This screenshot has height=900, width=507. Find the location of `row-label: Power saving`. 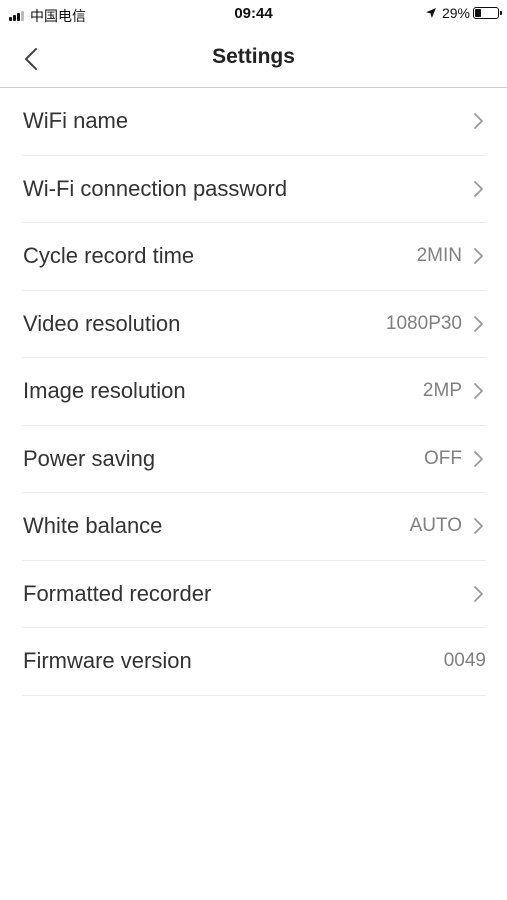

row-label: Power saving is located at coordinates (89, 458).